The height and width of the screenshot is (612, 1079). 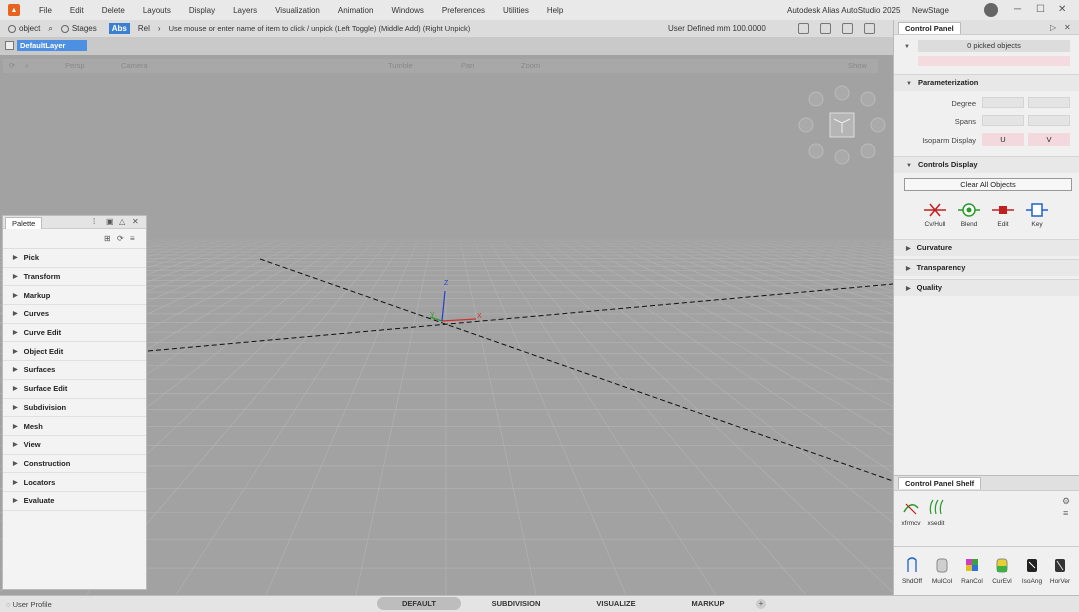 What do you see at coordinates (516, 603) in the screenshot?
I see `workspace-tab-subdivision: SUBDIVISION` at bounding box center [516, 603].